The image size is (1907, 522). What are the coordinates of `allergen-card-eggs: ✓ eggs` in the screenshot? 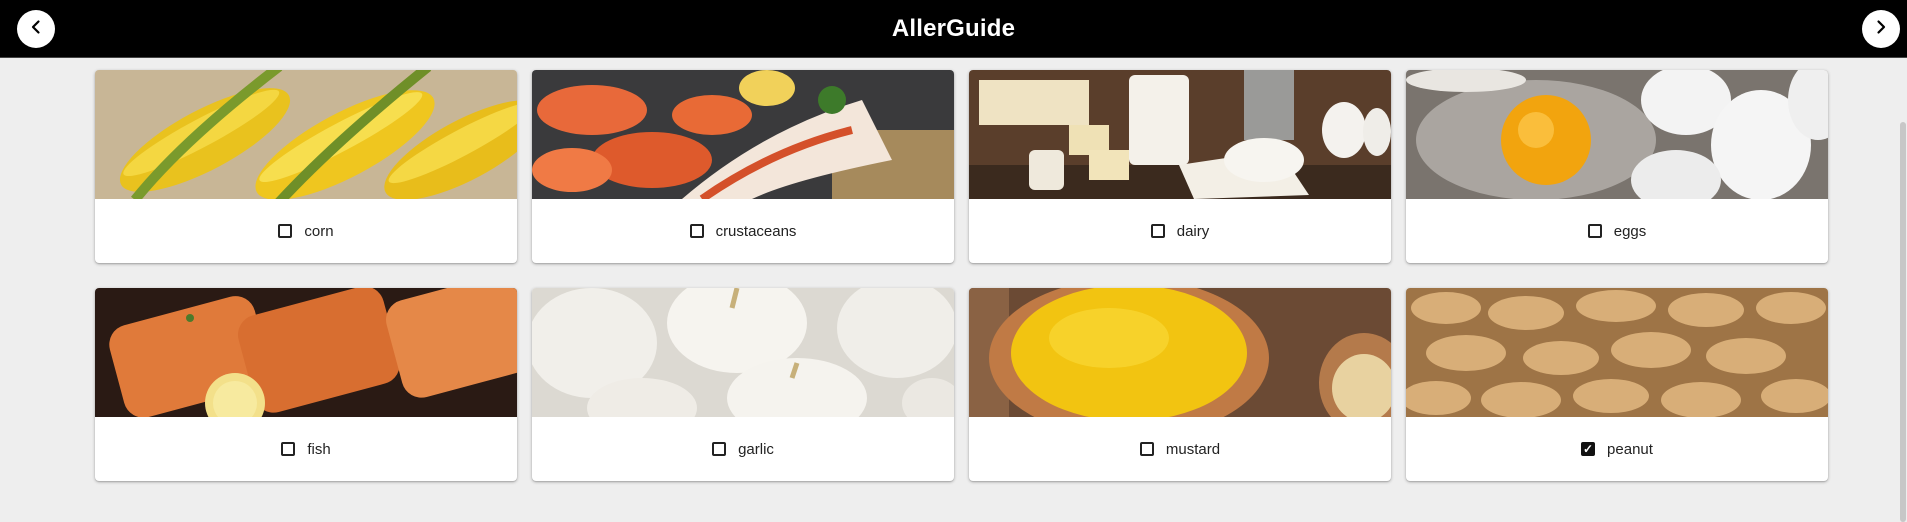 It's located at (1617, 166).